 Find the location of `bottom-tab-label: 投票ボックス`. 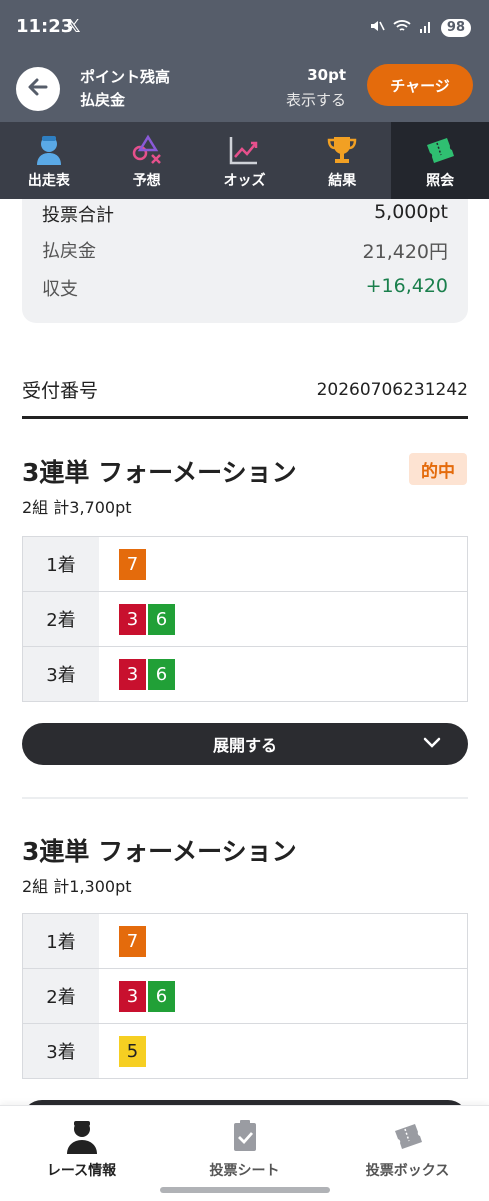

bottom-tab-label: 投票ボックス is located at coordinates (407, 1171).